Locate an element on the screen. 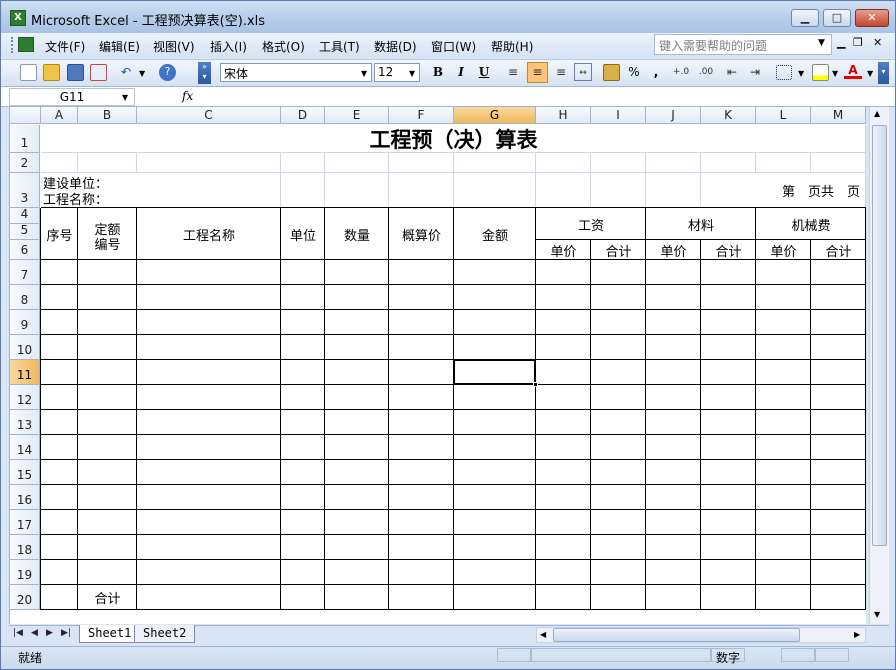 Image resolution: width=896 pixels, height=670 pixels. row-header-10: 10 is located at coordinates (25, 347).